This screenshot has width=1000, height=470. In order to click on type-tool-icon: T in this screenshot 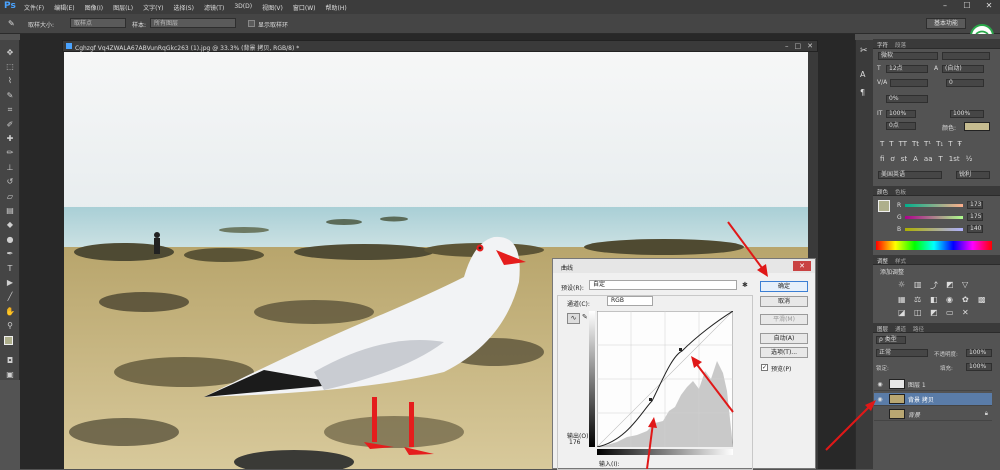, I will do `click(10, 268)`.